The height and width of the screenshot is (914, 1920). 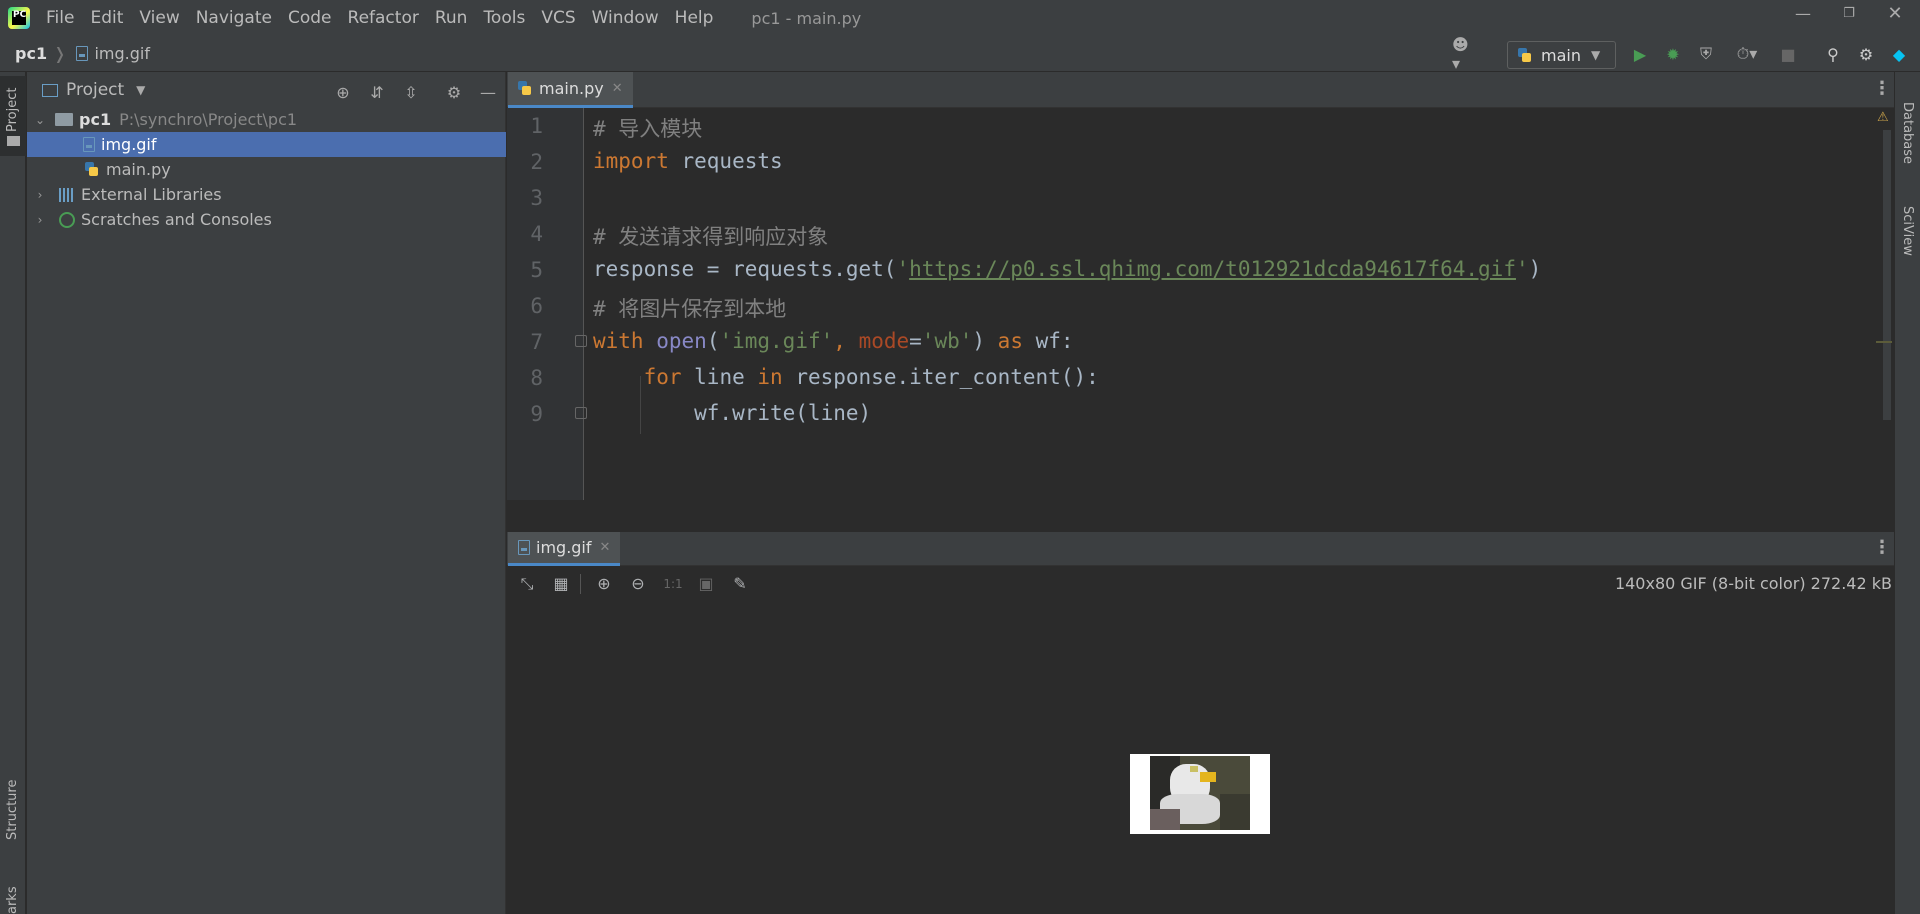 I want to click on project-tool-label: Project, so click(x=12, y=110).